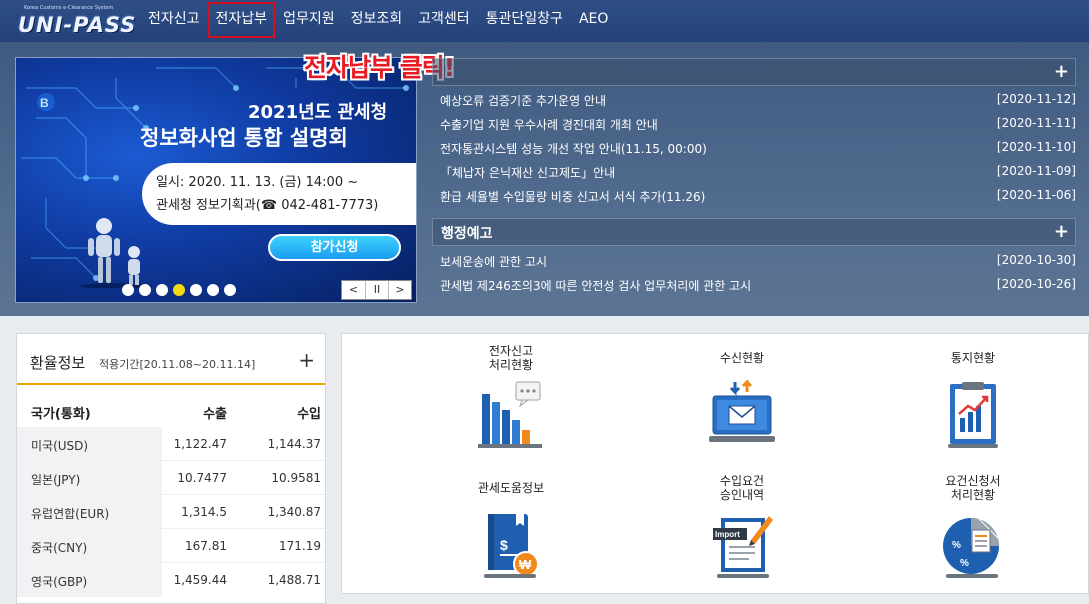 Image resolution: width=1089 pixels, height=604 pixels. Describe the element at coordinates (510, 414) in the screenshot. I see `bar-chart-icon` at that location.